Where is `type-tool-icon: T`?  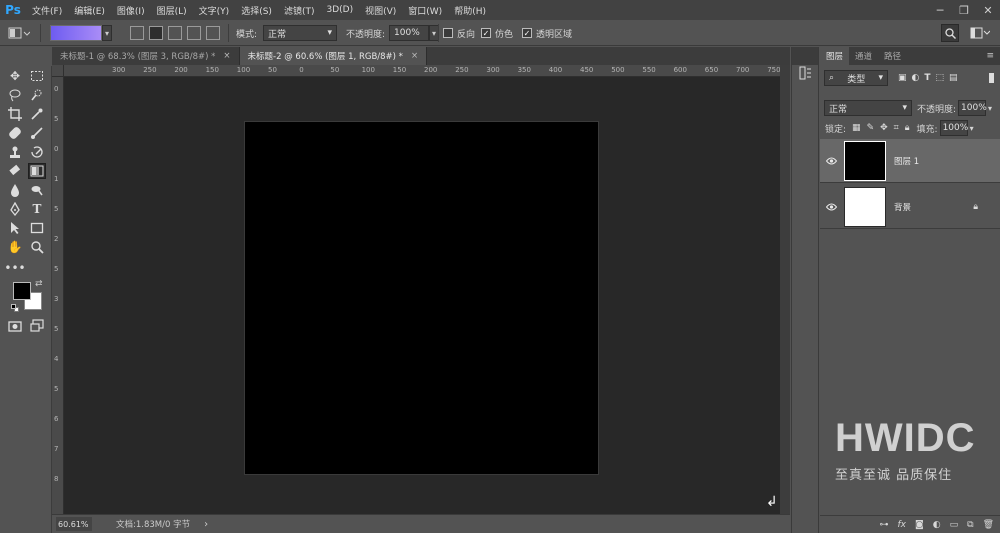 type-tool-icon: T is located at coordinates (37, 209).